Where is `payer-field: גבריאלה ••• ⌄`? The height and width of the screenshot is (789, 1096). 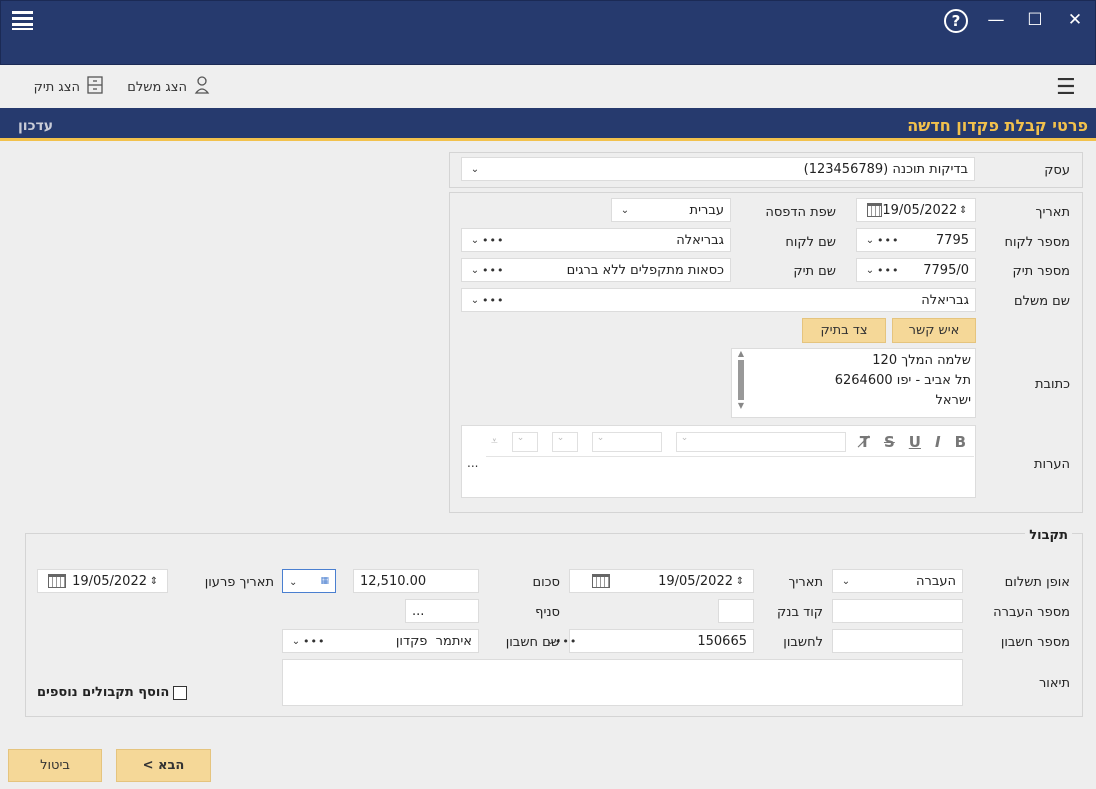 payer-field: גבריאלה ••• ⌄ is located at coordinates (718, 300).